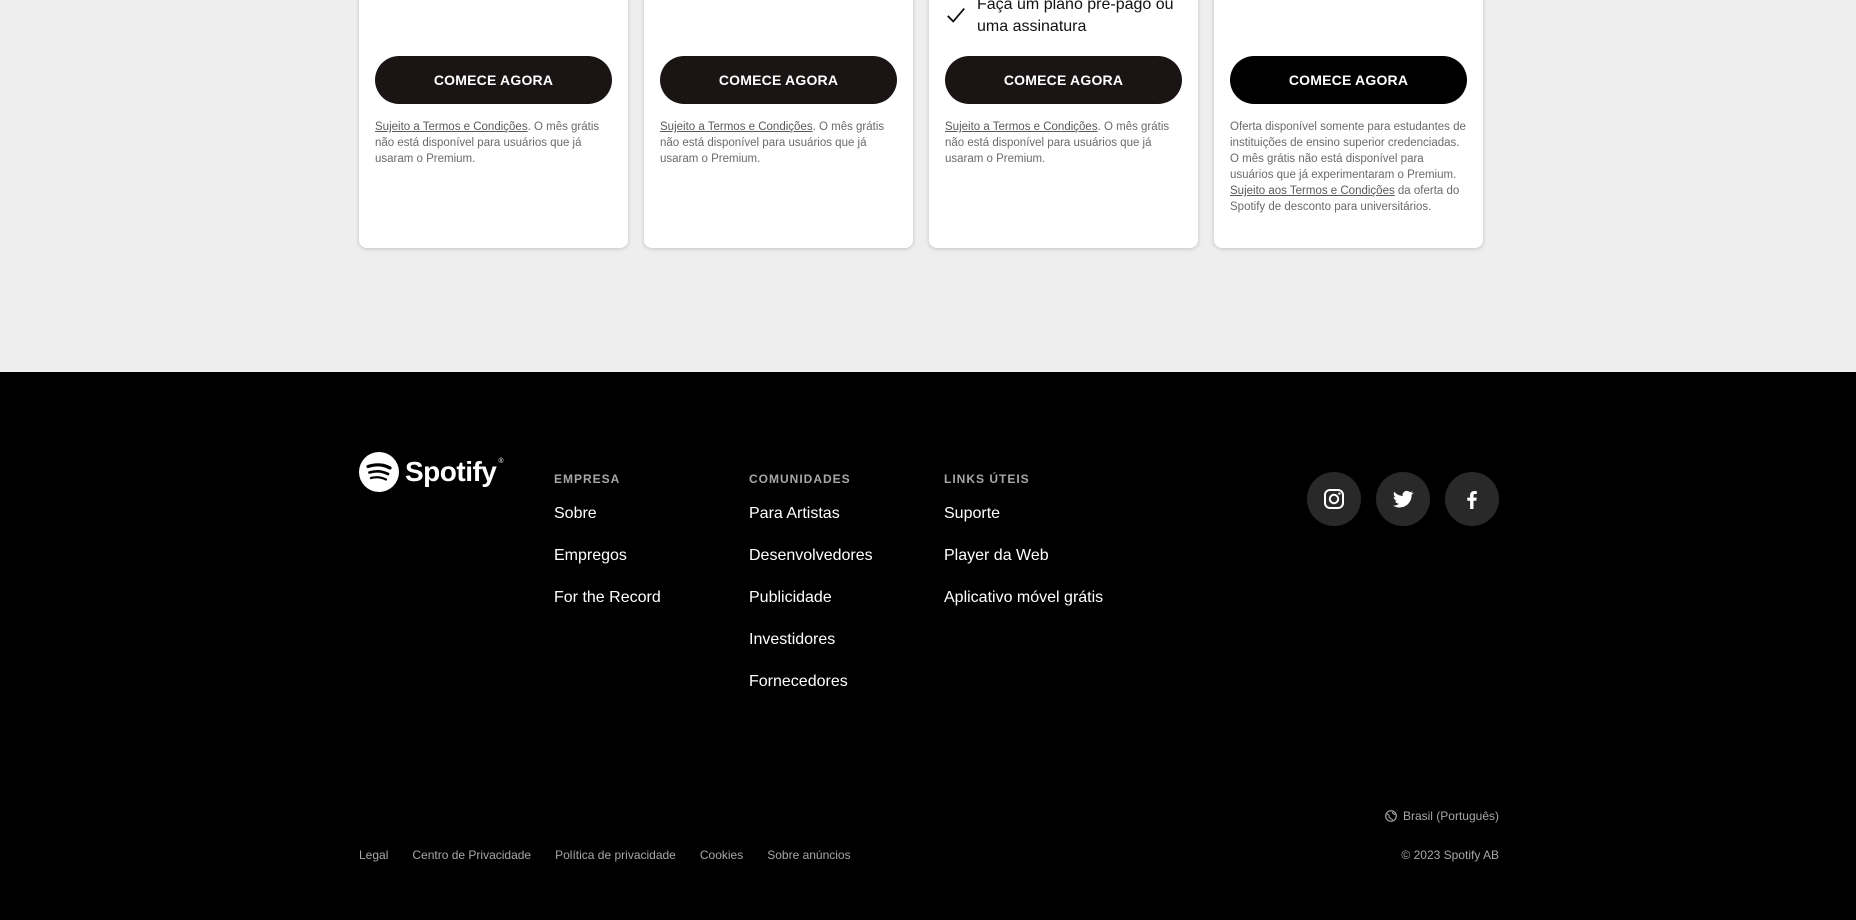 The image size is (1856, 920). I want to click on column-heading: LINKS ÚTEIS, so click(987, 479).